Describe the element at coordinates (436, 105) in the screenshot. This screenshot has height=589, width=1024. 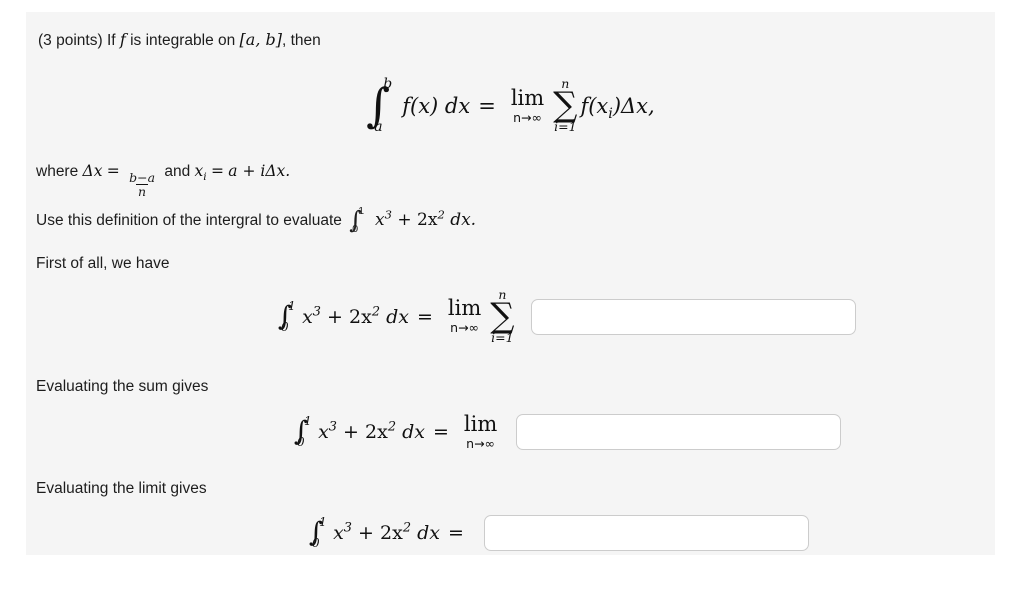
I see `integrand: f(x) dx` at that location.